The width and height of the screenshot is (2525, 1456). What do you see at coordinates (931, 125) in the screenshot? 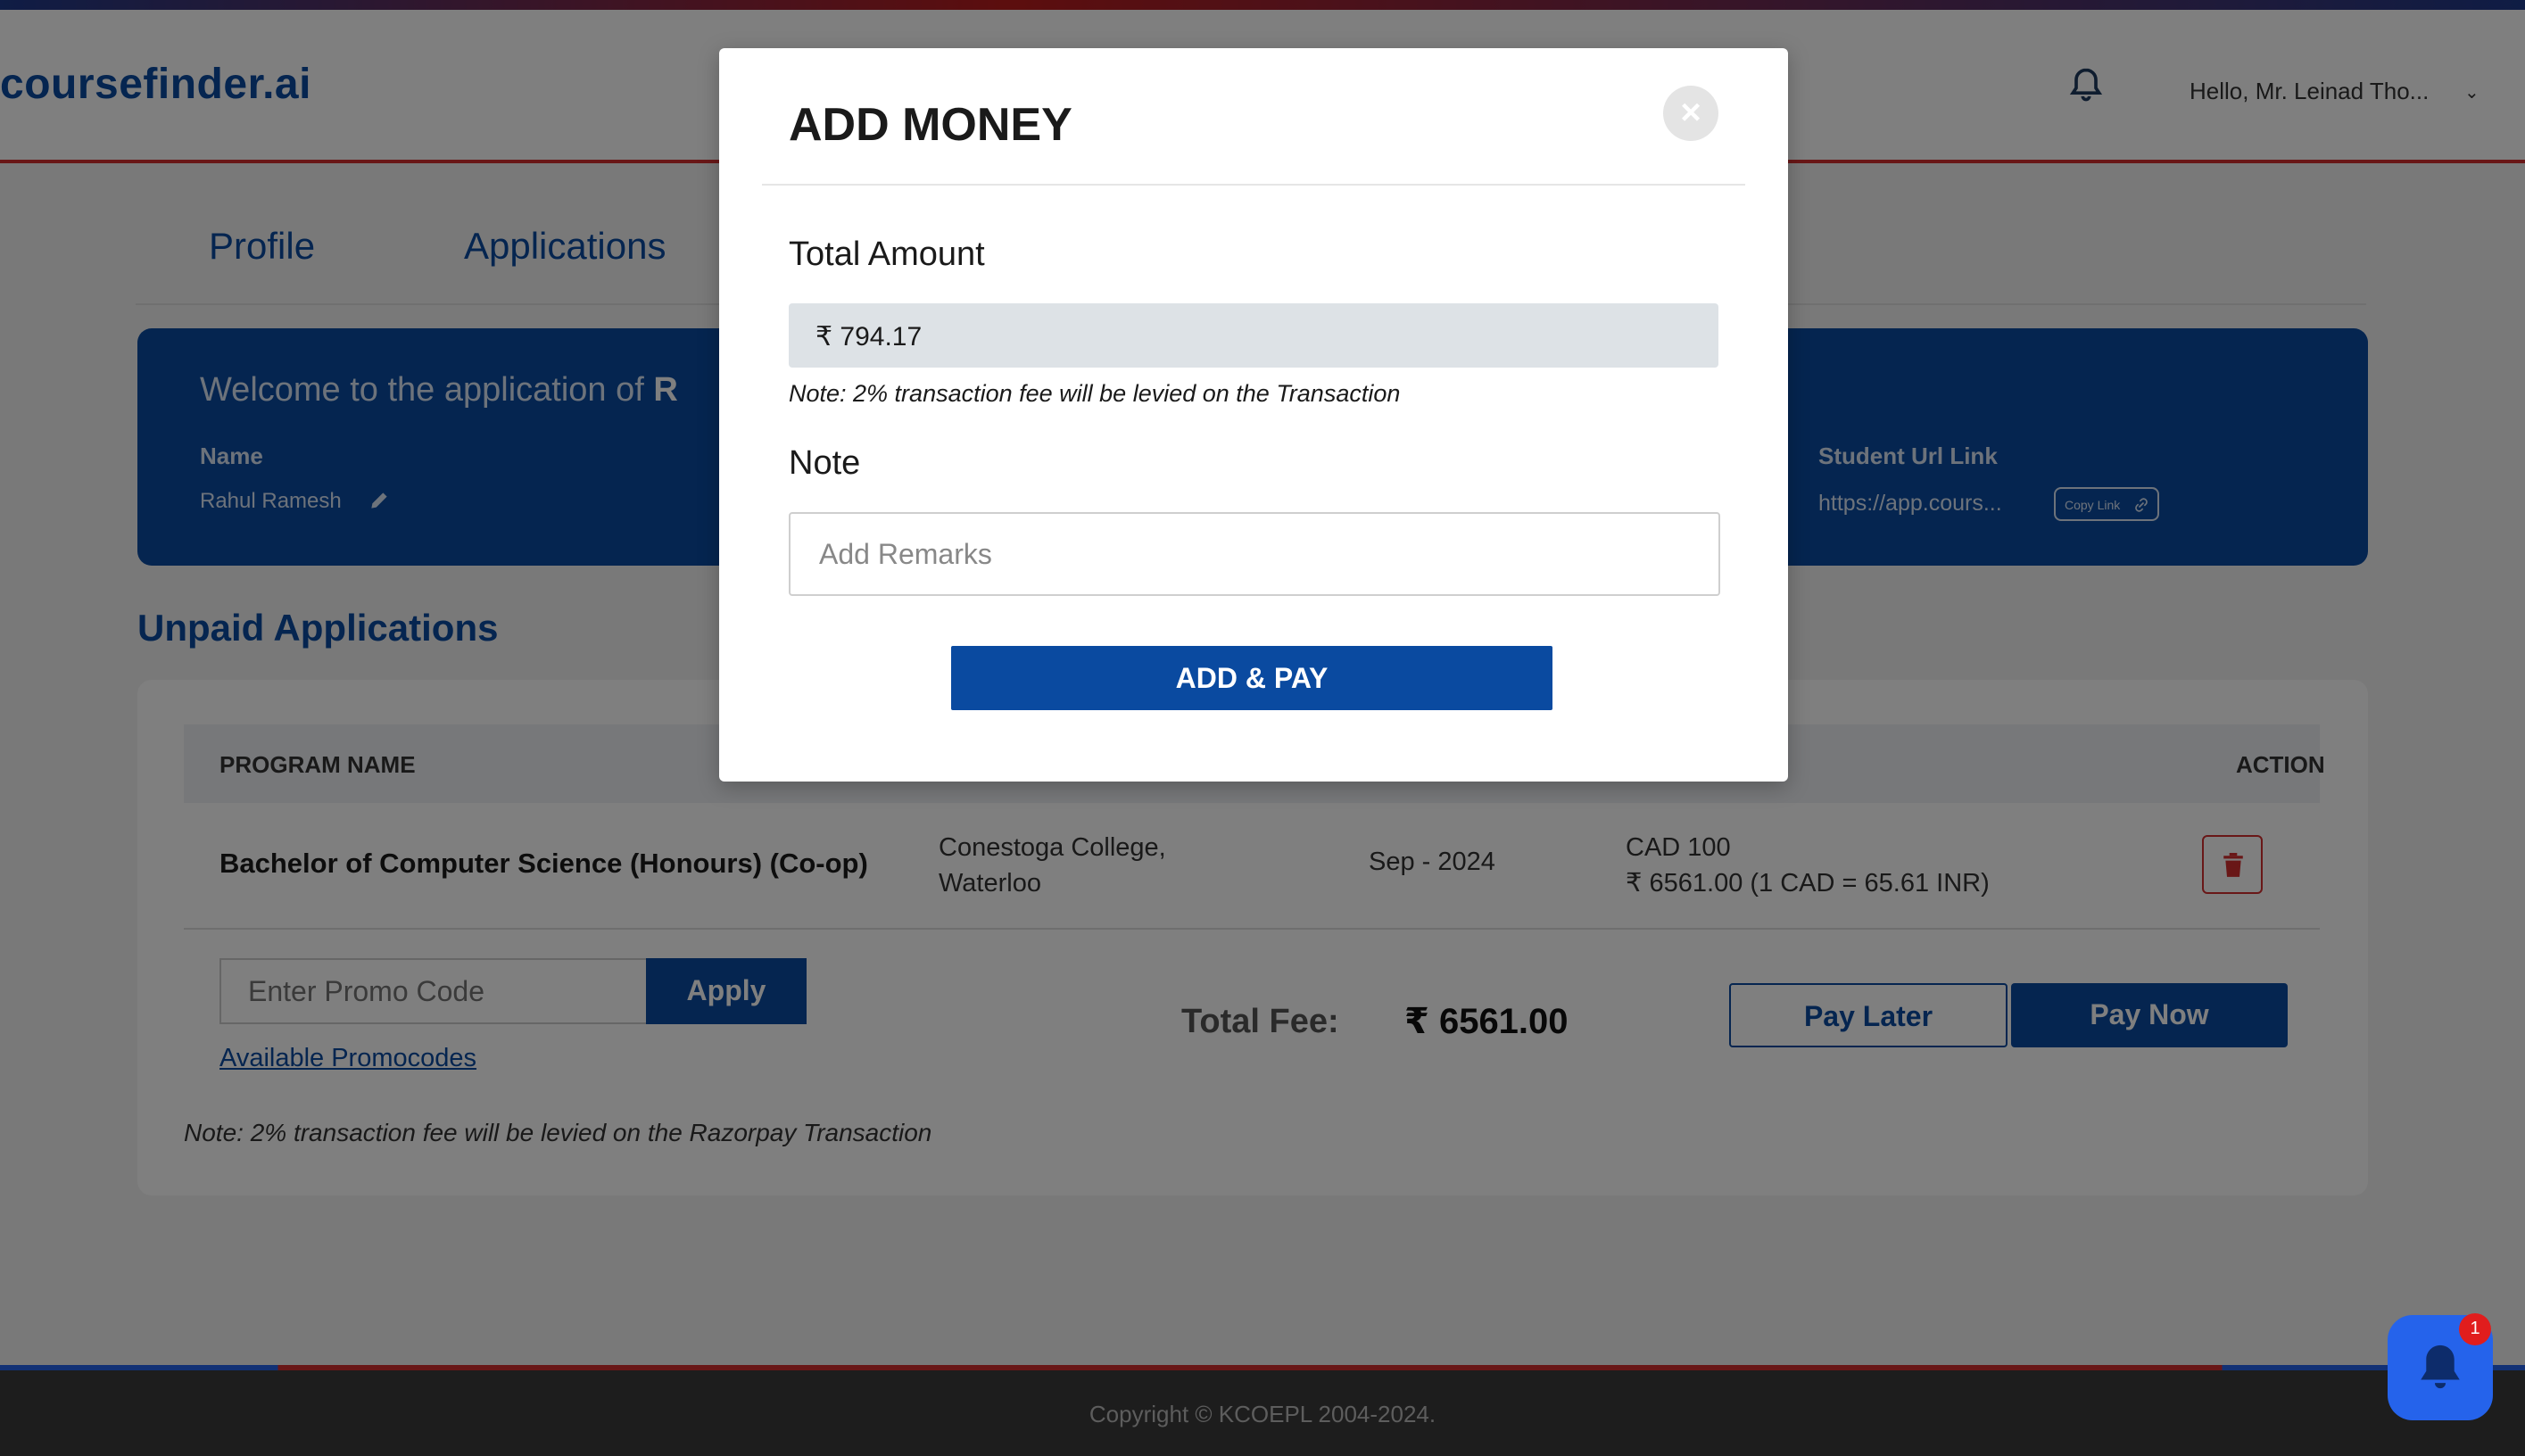
I see `modal-title: ADD MONEY` at bounding box center [931, 125].